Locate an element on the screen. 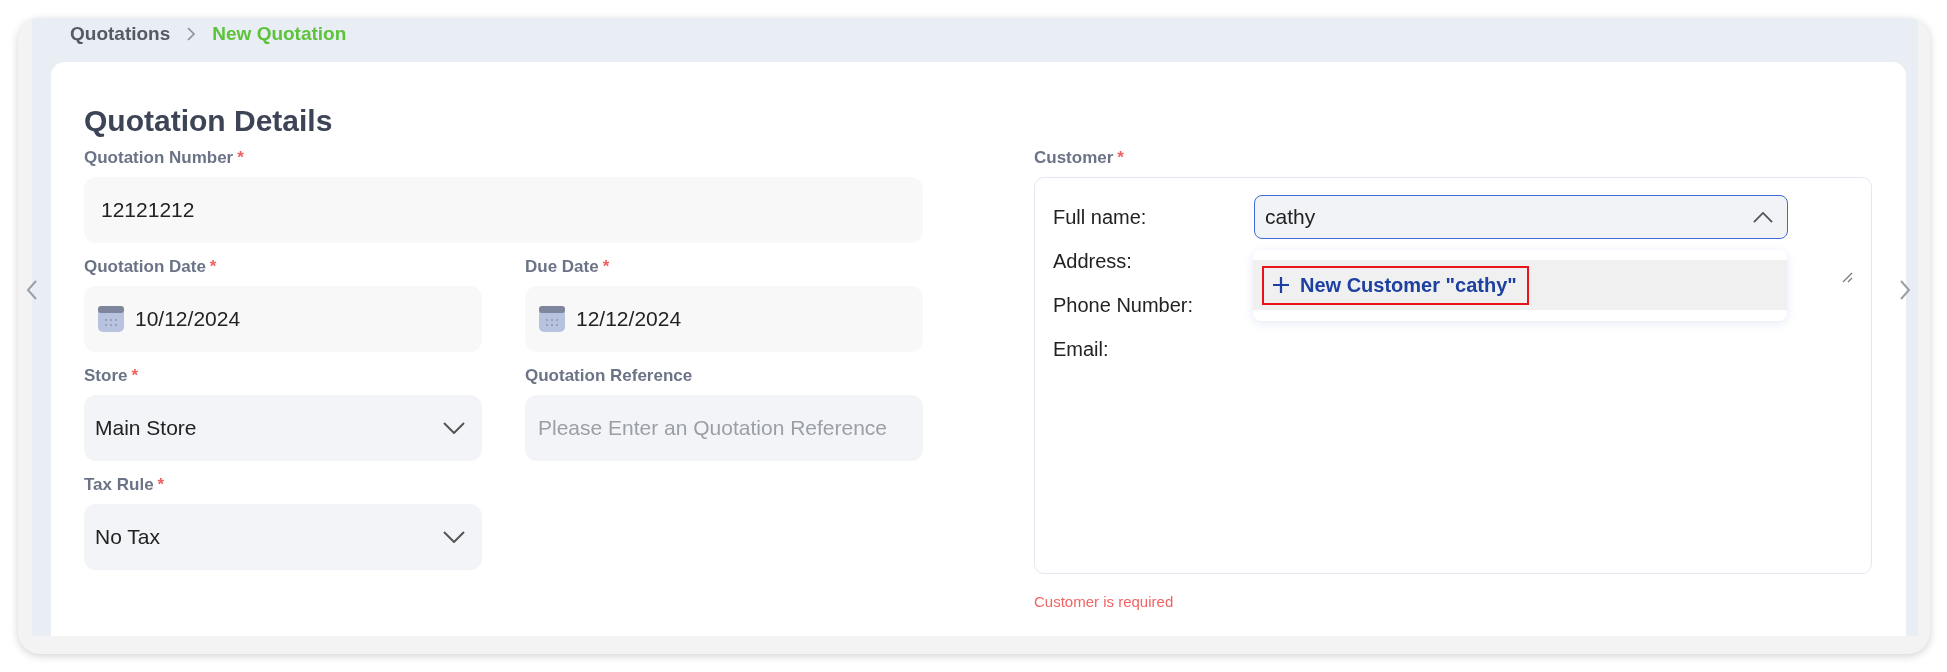 This screenshot has height=672, width=1947. input-field: 12121212 is located at coordinates (503, 210).